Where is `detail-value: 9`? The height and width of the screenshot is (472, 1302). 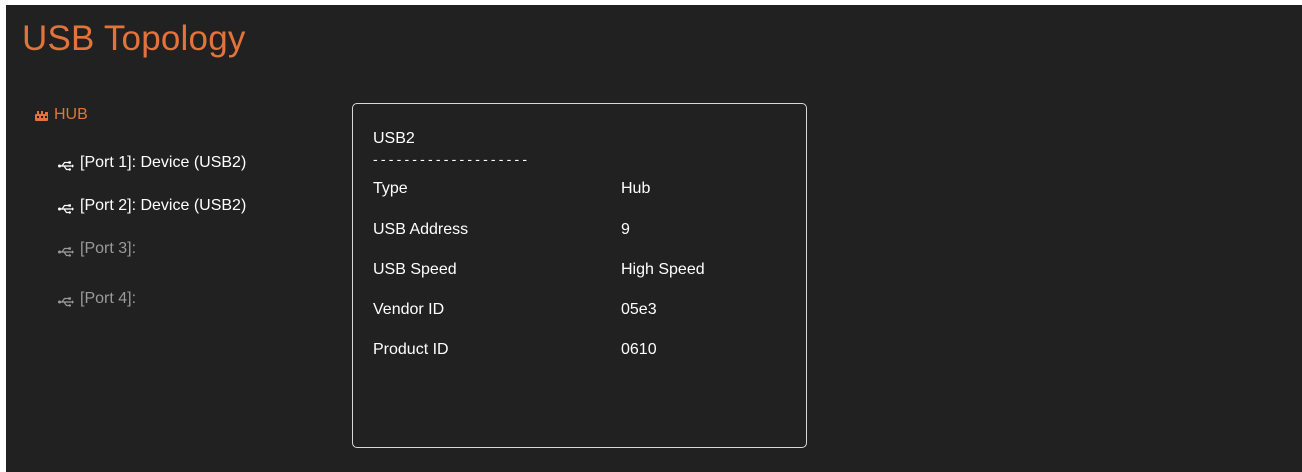
detail-value: 9 is located at coordinates (625, 229).